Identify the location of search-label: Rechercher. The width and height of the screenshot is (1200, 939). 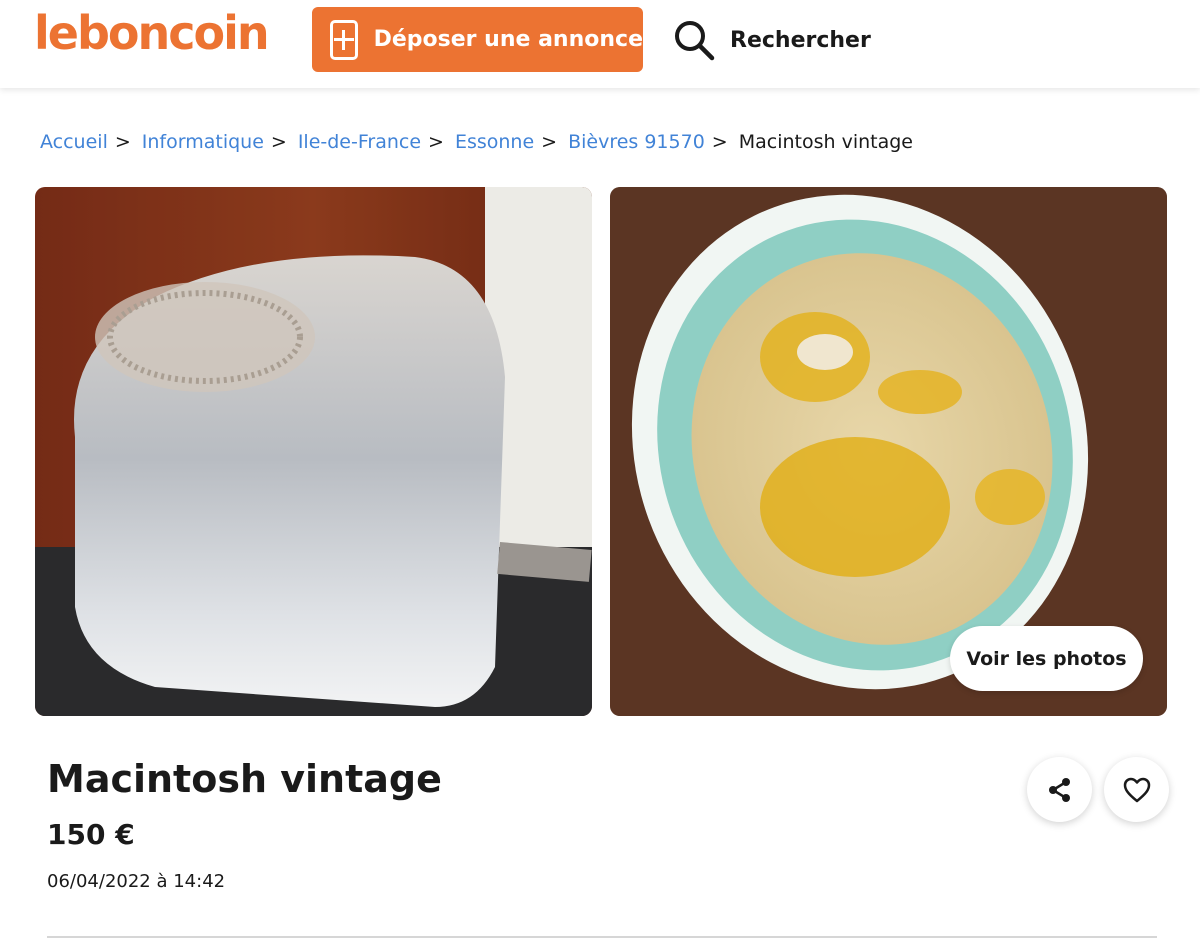
(800, 40).